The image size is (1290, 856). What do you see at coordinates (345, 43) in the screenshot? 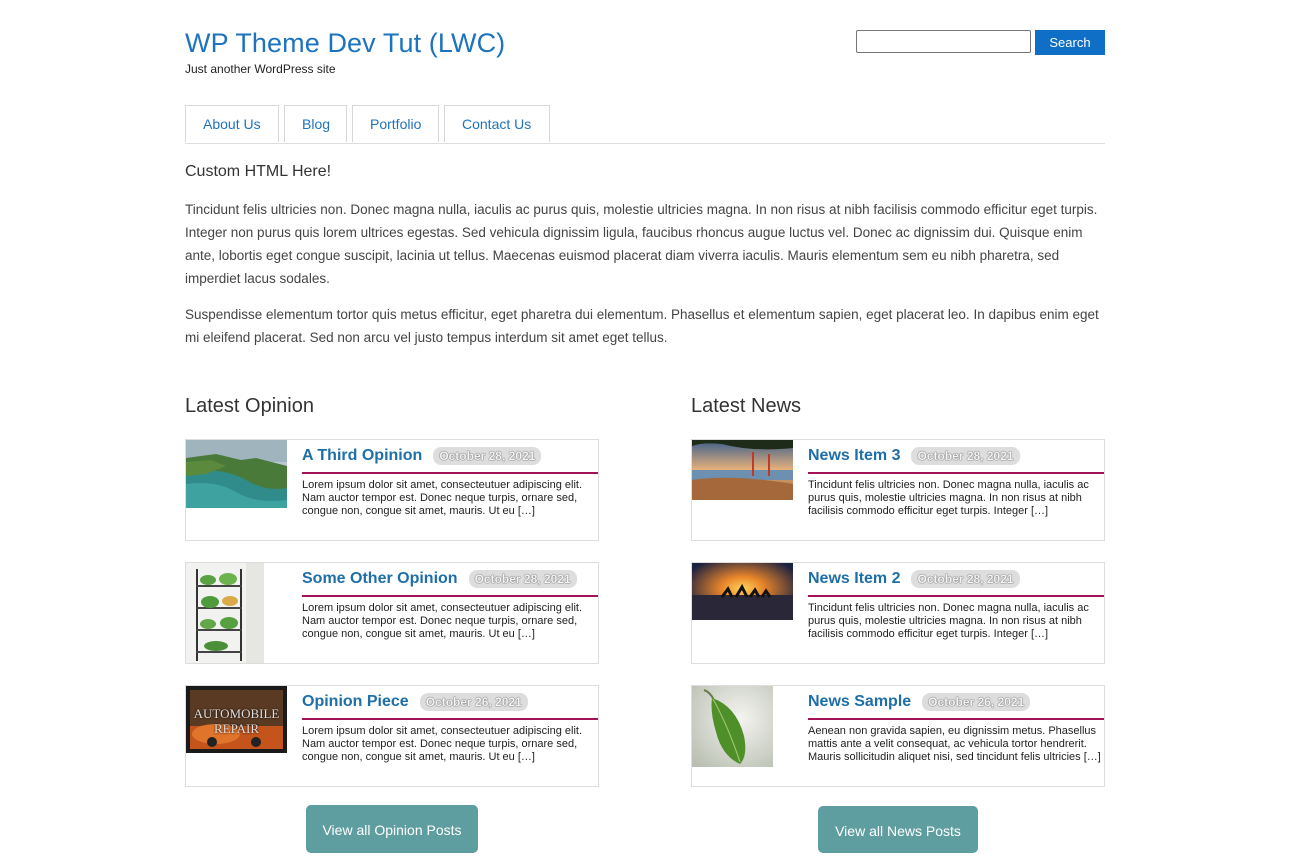
I see `site-title: WP Theme Dev Tut (LWC)` at bounding box center [345, 43].